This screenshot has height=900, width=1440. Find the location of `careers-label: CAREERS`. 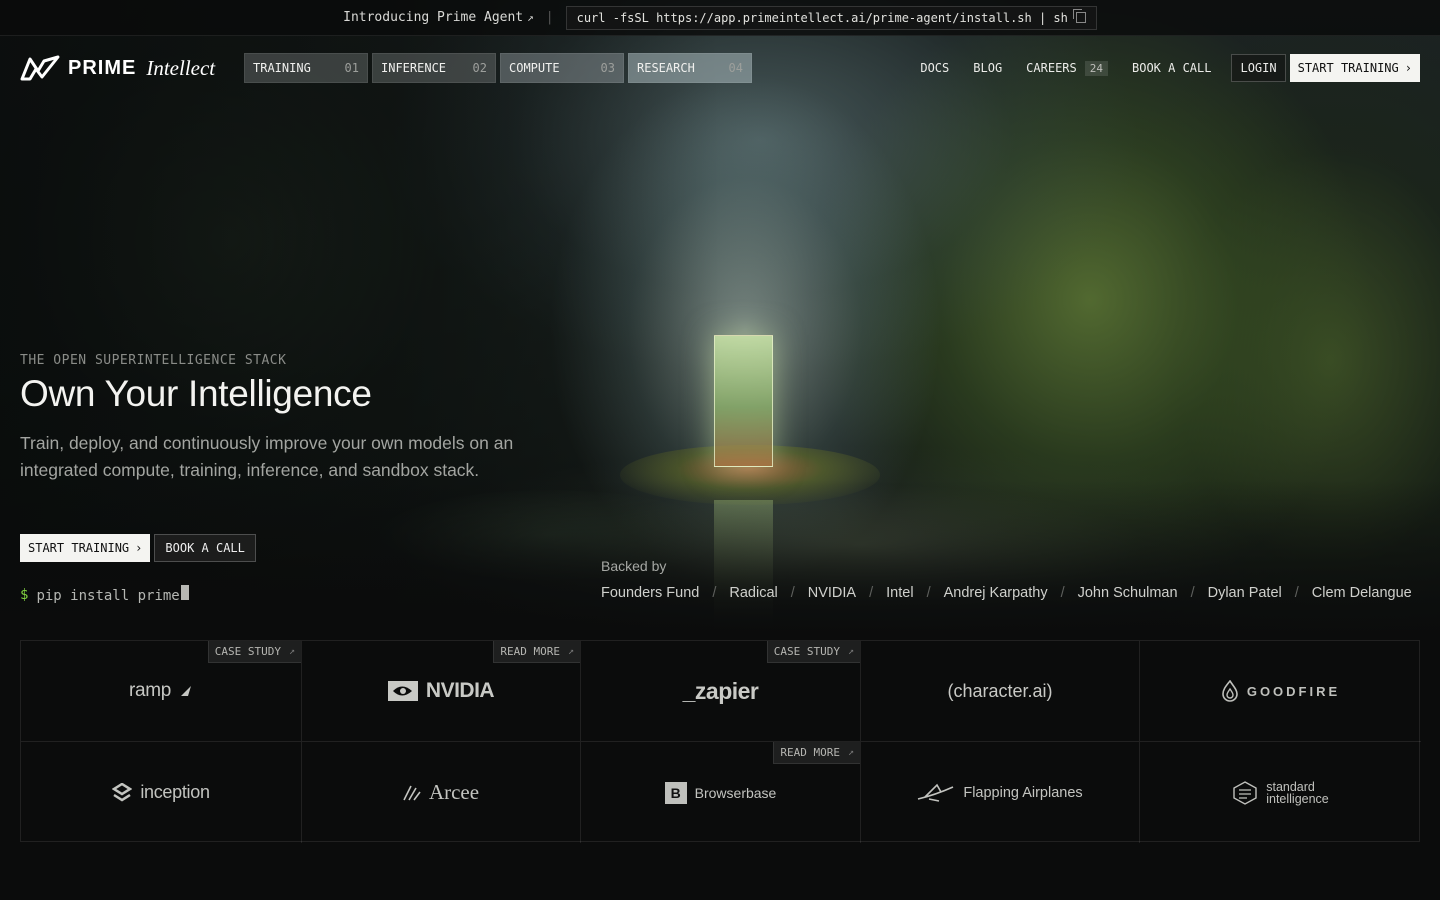

careers-label: CAREERS is located at coordinates (1051, 68).